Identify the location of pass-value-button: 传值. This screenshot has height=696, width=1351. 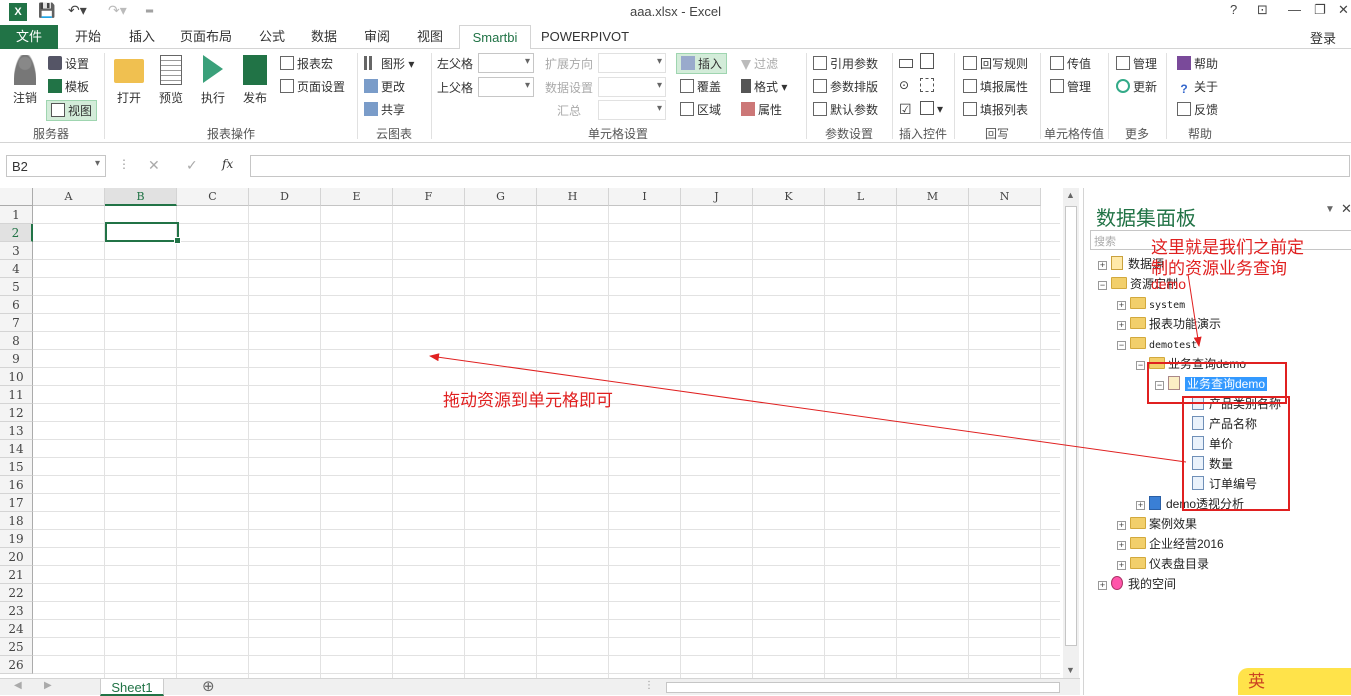
(1070, 63).